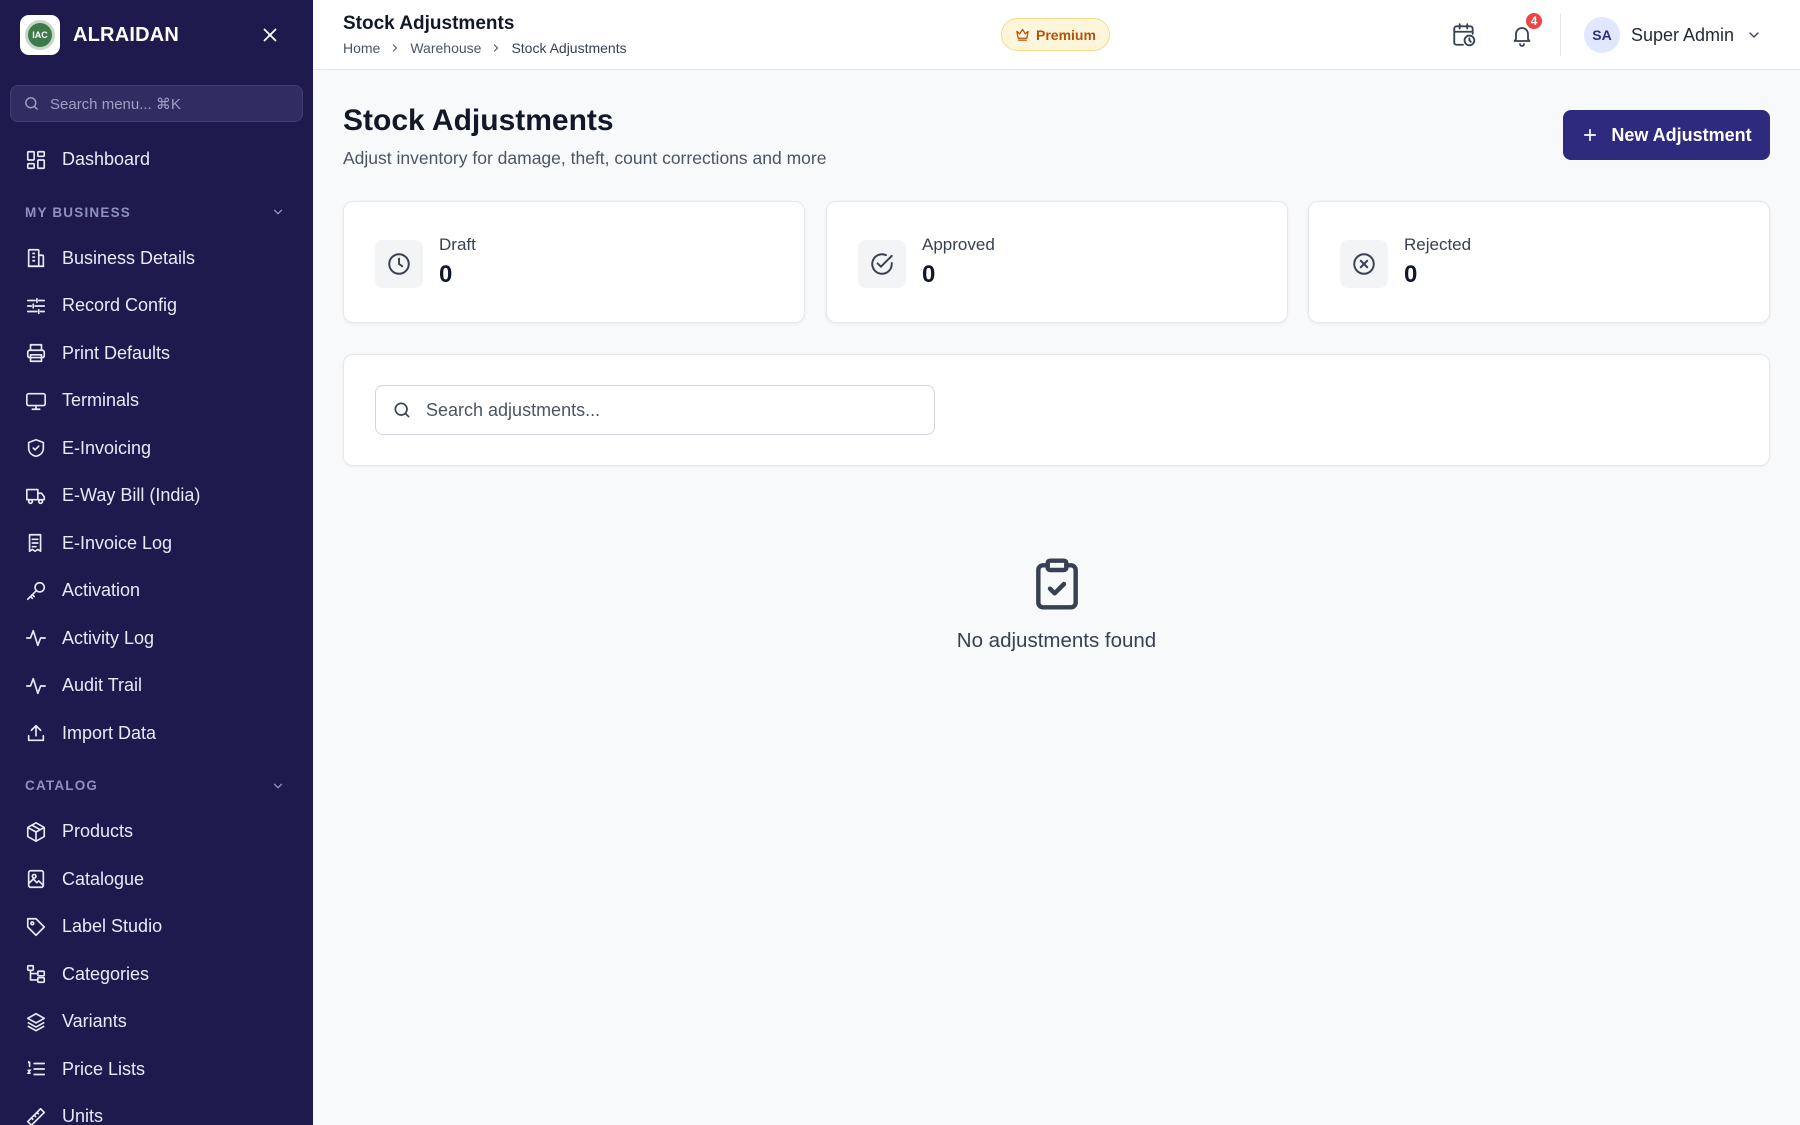 Image resolution: width=1800 pixels, height=1125 pixels. Describe the element at coordinates (36, 448) in the screenshot. I see `shield-check-icon` at that location.